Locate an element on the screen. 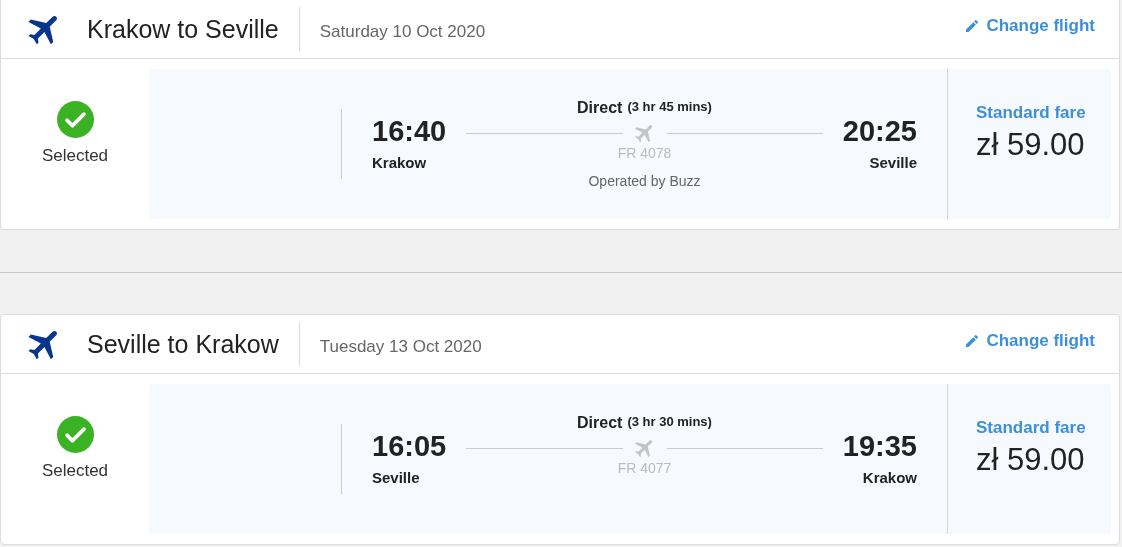  operator-label: Operated by Buzz is located at coordinates (644, 181).